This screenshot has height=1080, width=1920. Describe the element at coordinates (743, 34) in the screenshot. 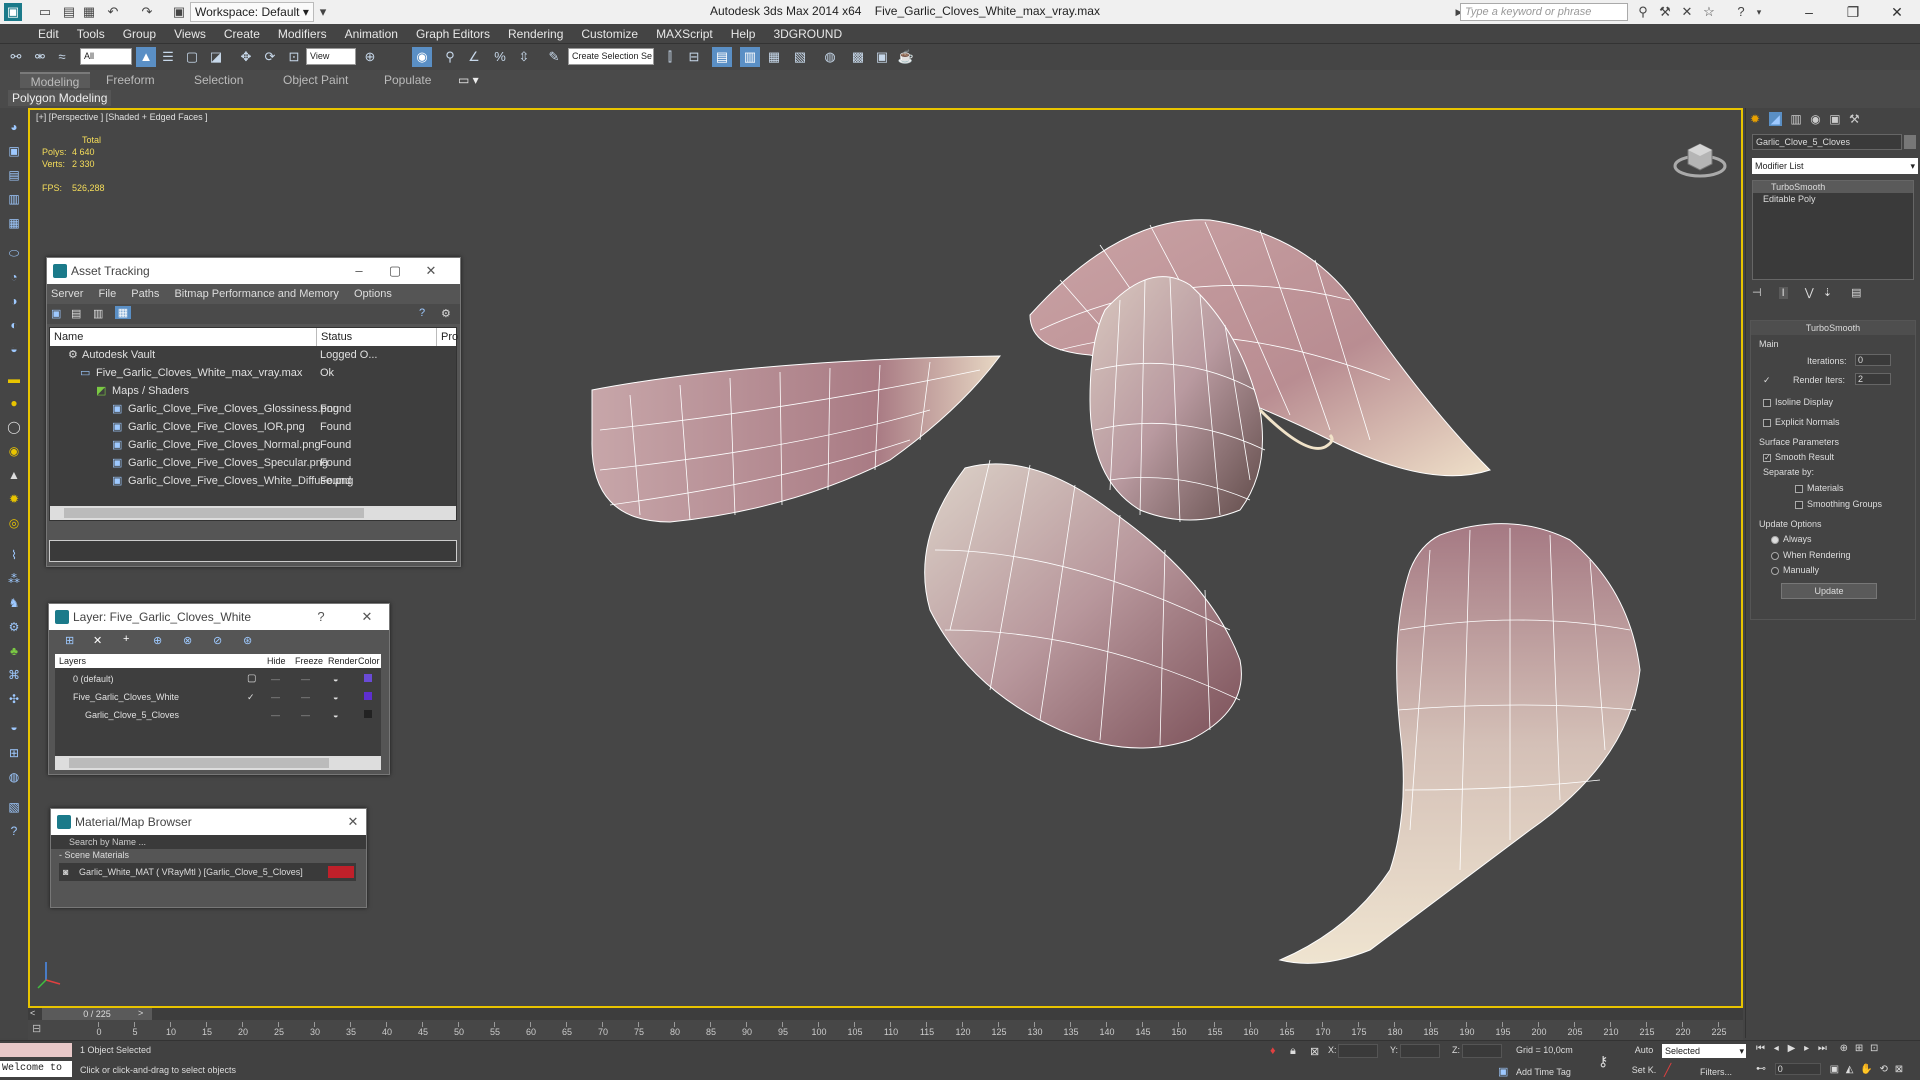

I see `menu-help: Help` at that location.